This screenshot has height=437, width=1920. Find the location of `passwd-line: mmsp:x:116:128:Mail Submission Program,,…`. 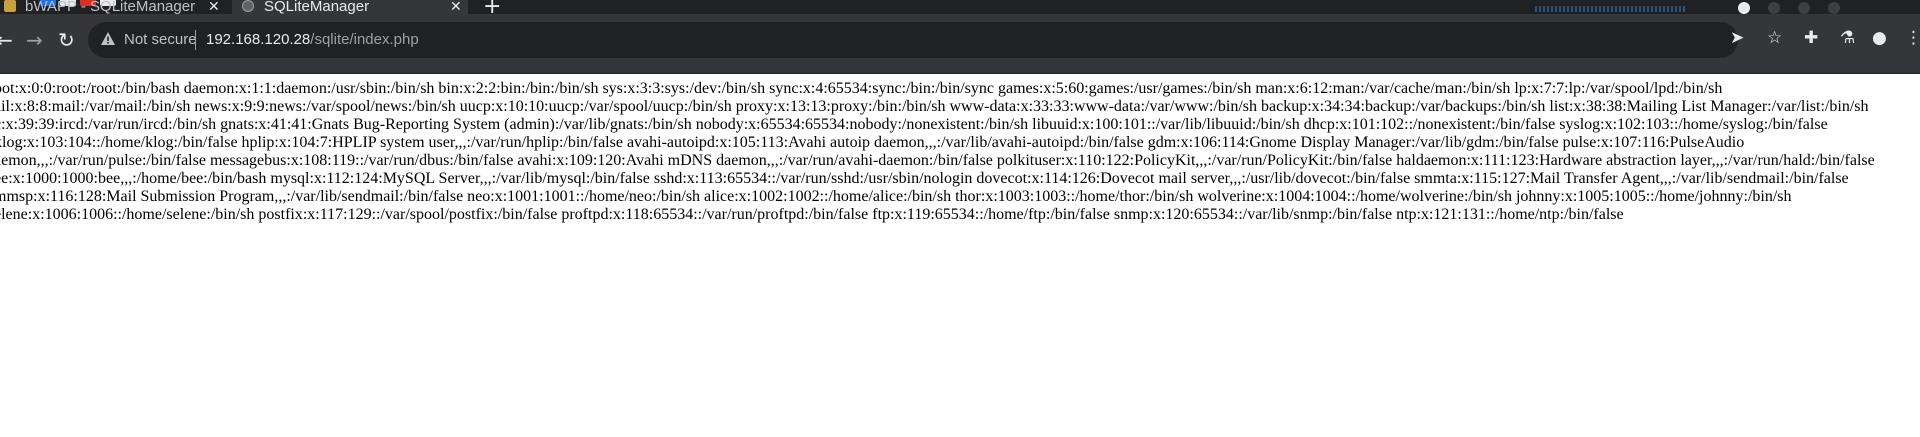

passwd-line: mmsp:x:116:128:Mail Submission Program,,… is located at coordinates (896, 196).